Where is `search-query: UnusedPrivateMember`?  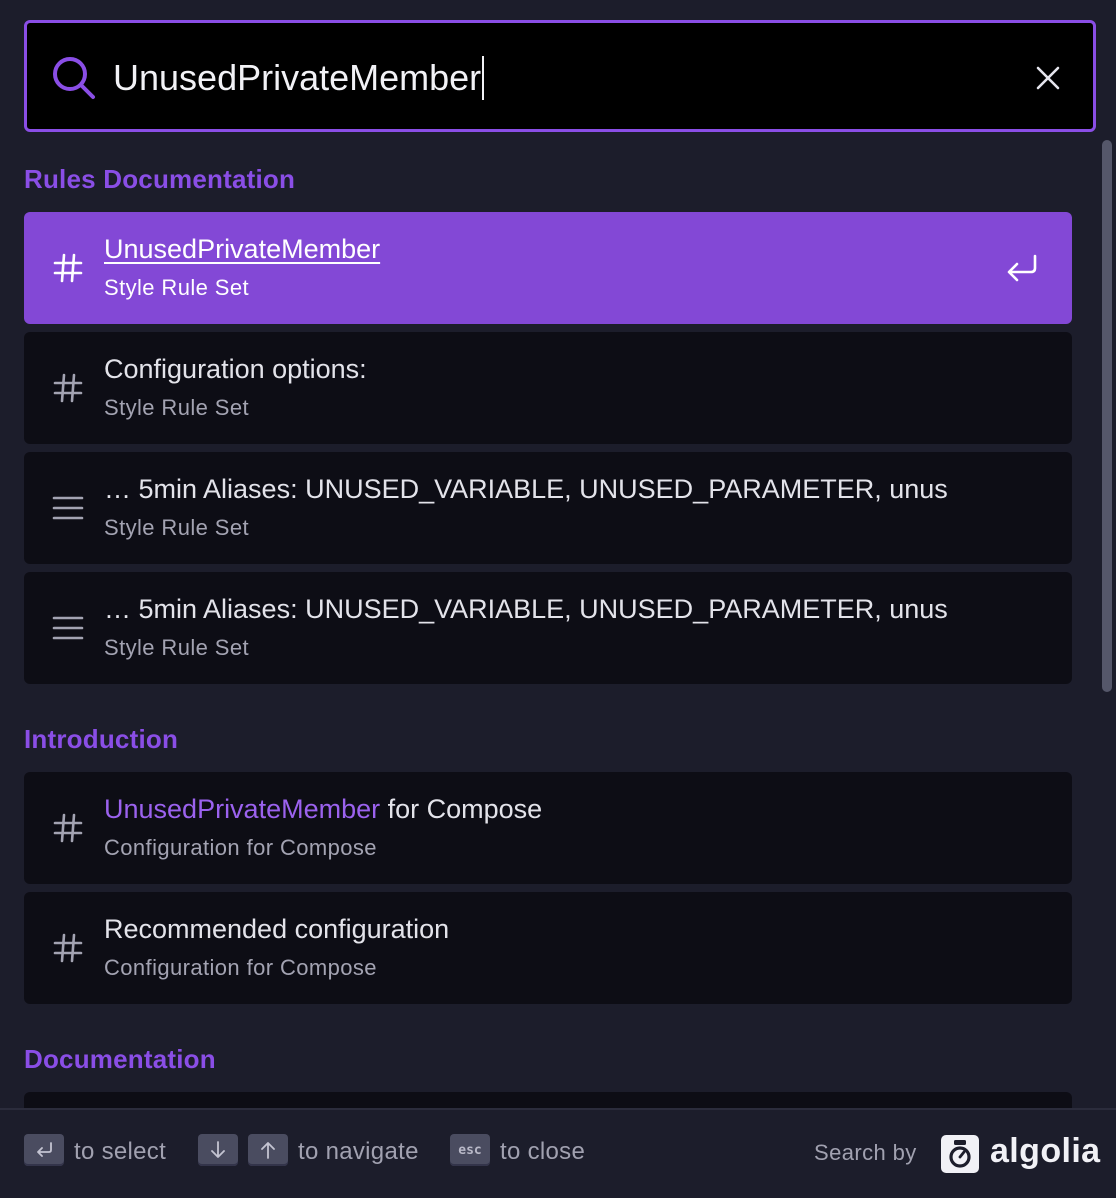 search-query: UnusedPrivateMember is located at coordinates (297, 77).